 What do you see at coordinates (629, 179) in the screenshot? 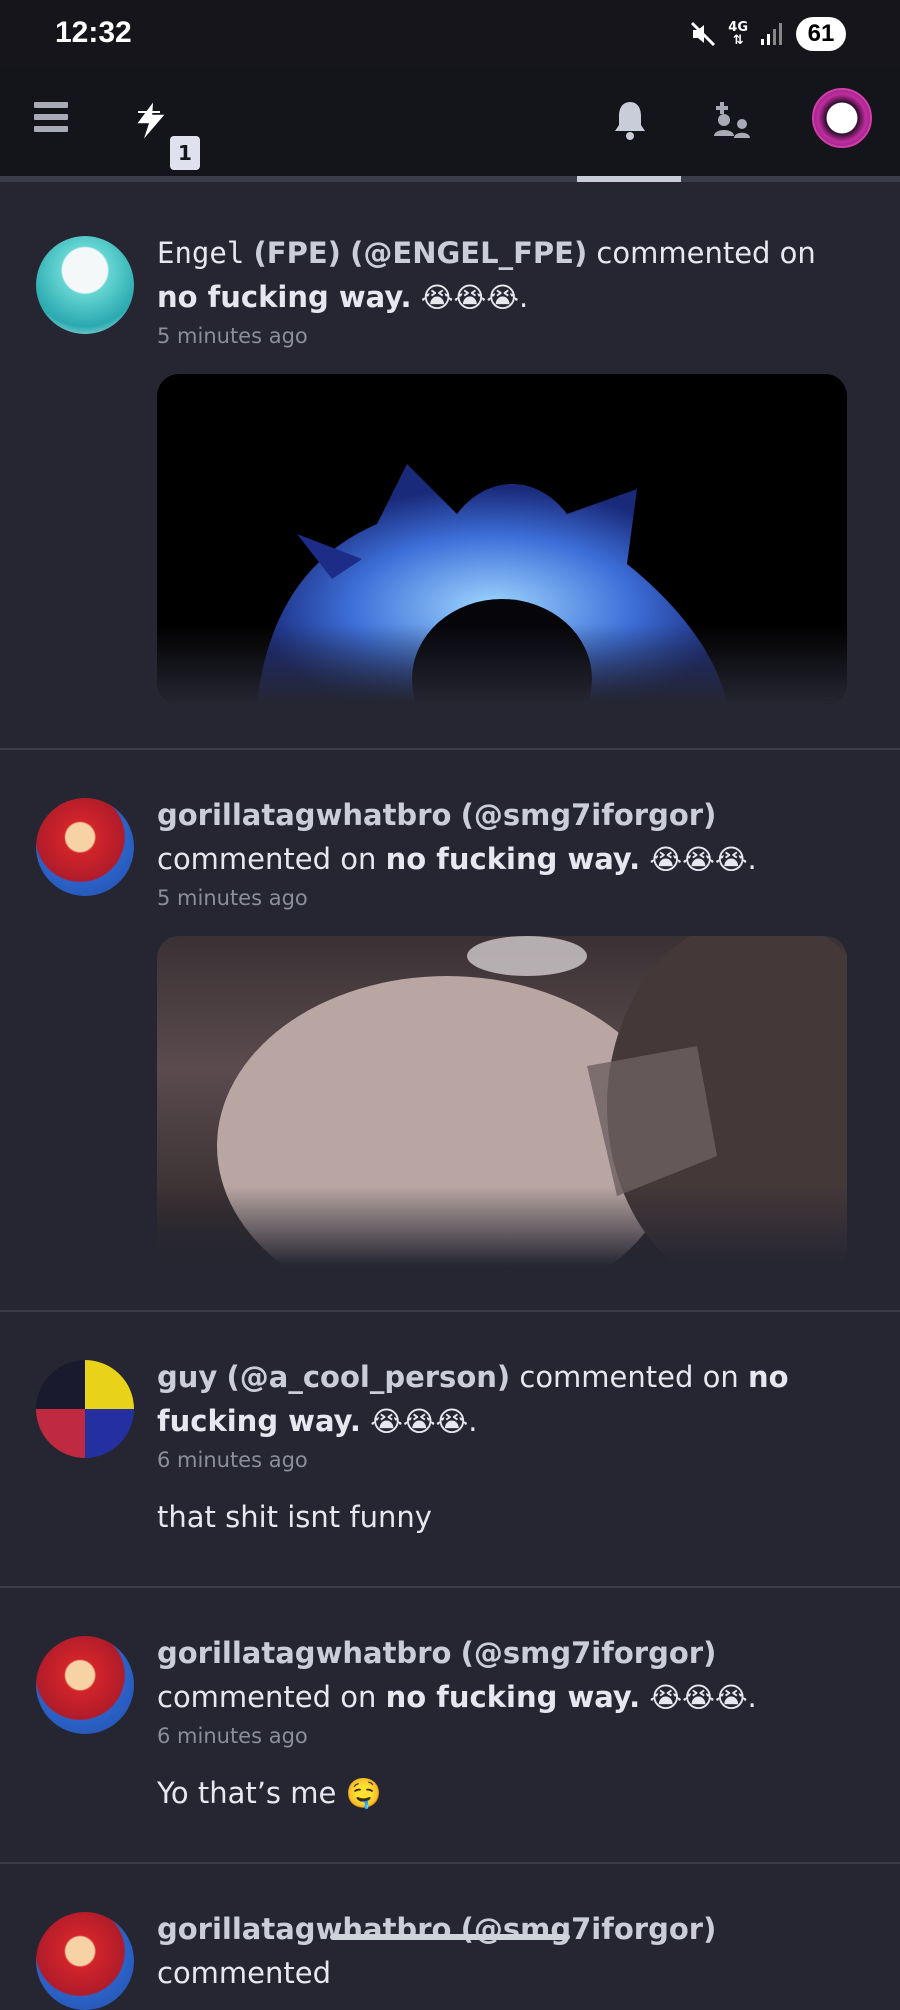
I see `active-tab-indicator` at bounding box center [629, 179].